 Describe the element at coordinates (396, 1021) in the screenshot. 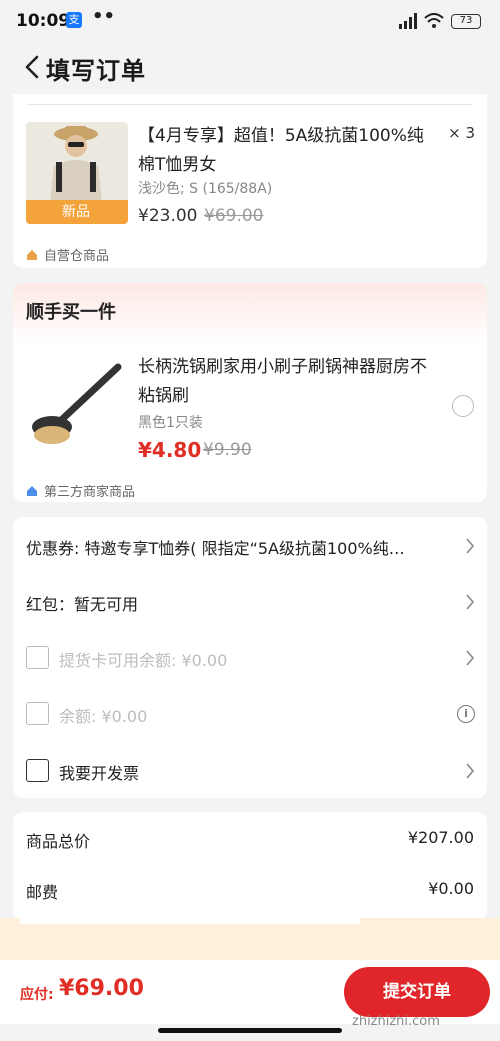

I see `watermark: zhizhizhi.com` at that location.